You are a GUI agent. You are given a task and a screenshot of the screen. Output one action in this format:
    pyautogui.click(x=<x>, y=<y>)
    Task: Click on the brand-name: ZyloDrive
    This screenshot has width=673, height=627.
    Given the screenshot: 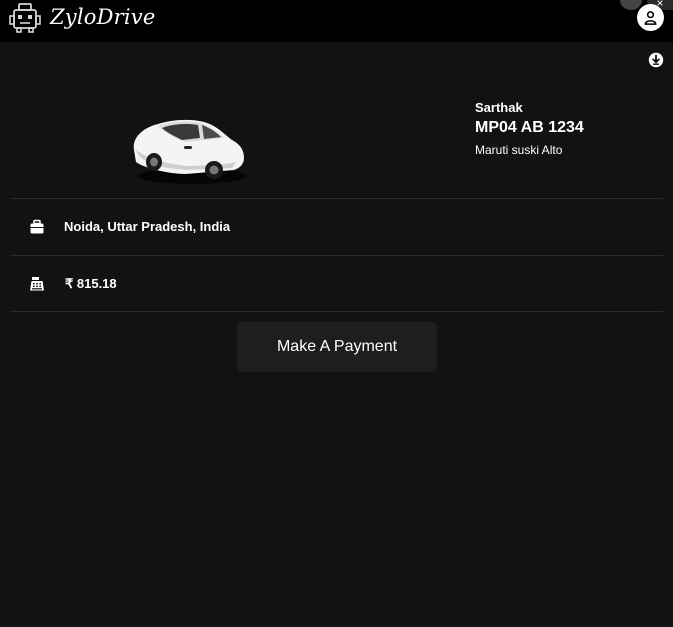 What is the action you would take?
    pyautogui.click(x=103, y=17)
    